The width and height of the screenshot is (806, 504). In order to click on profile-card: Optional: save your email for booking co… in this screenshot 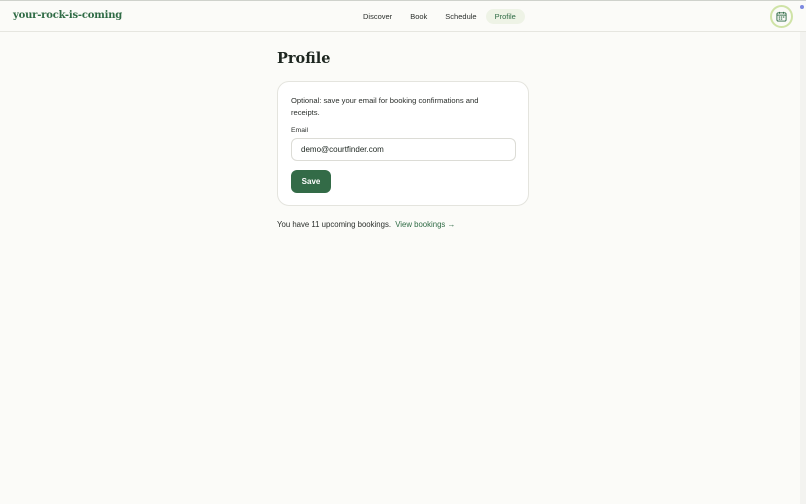, I will do `click(403, 143)`.